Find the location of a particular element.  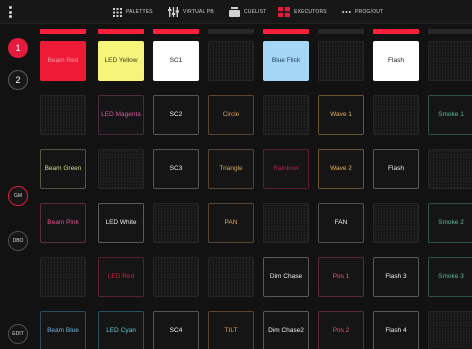

executor-button: Smoke 1 is located at coordinates (450, 115).